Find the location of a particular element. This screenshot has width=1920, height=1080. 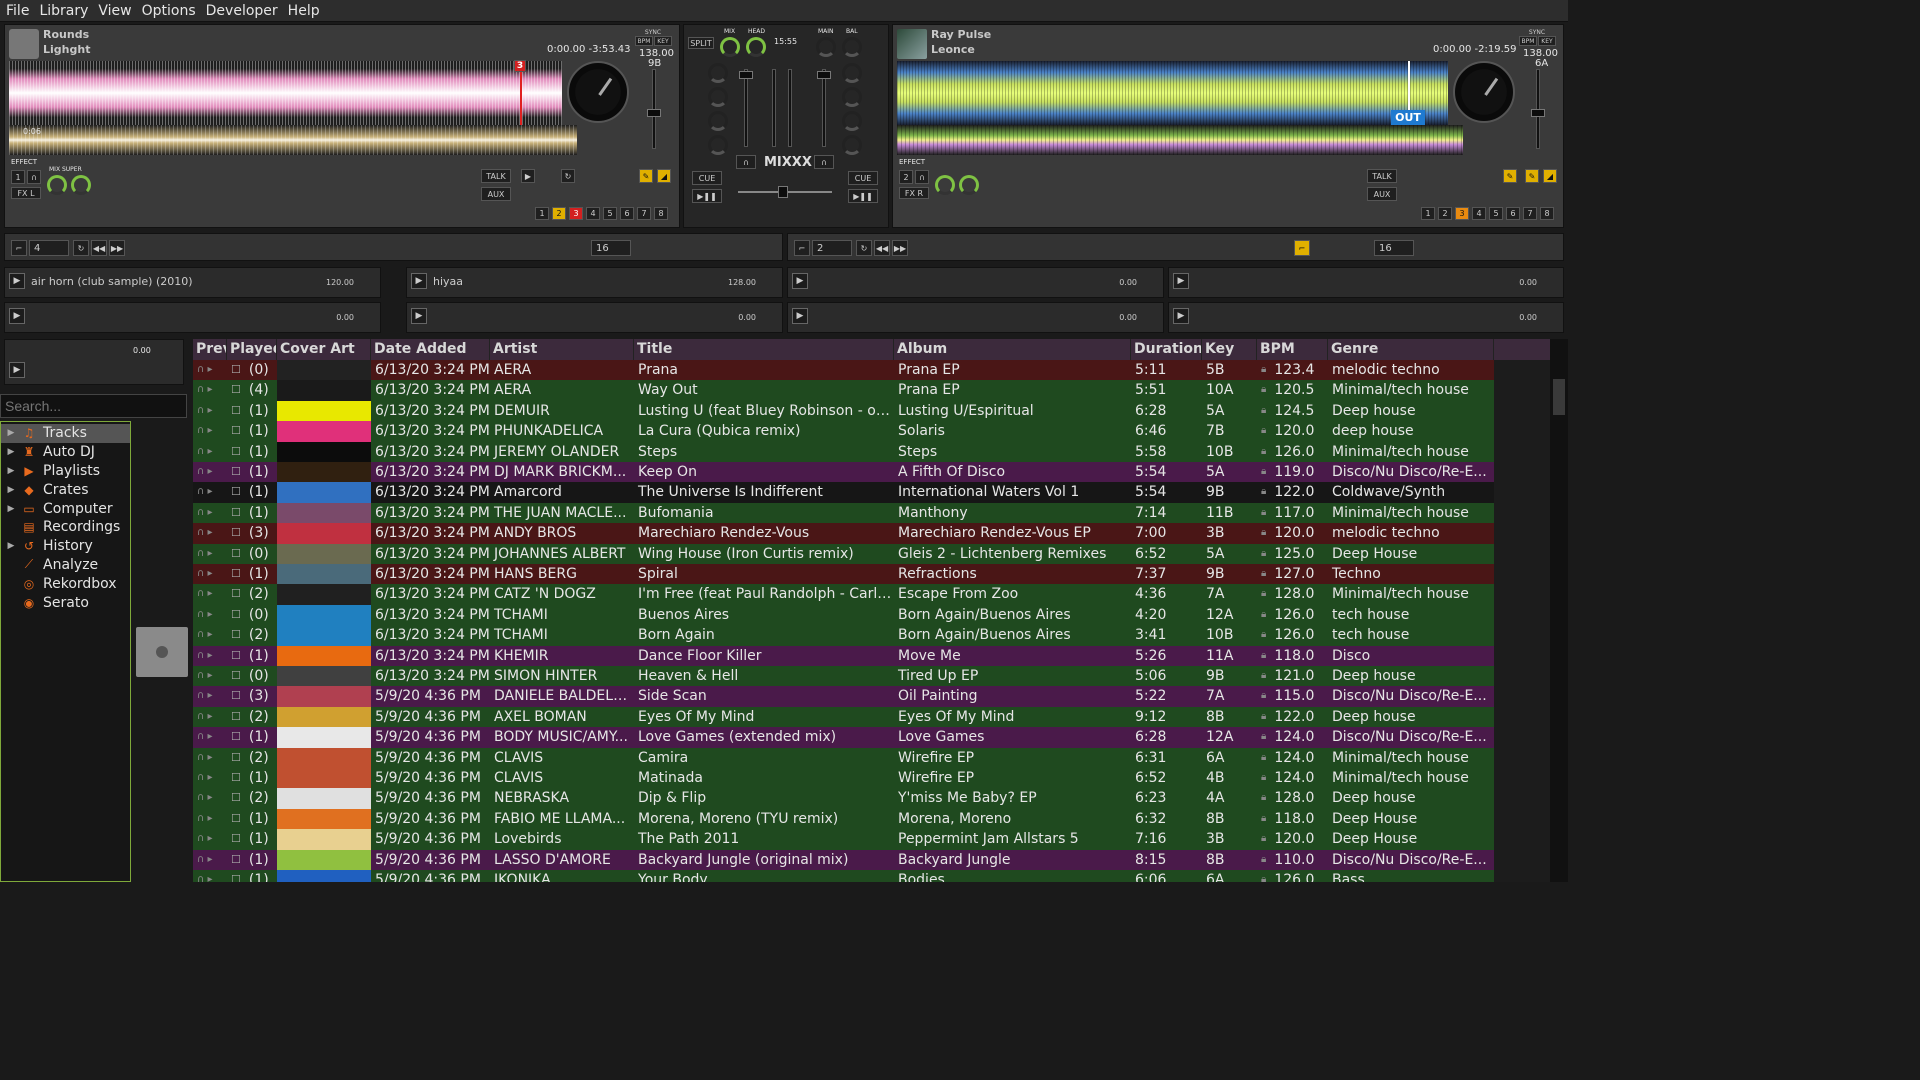

deck1-pfl-button: ∩ is located at coordinates (746, 162).